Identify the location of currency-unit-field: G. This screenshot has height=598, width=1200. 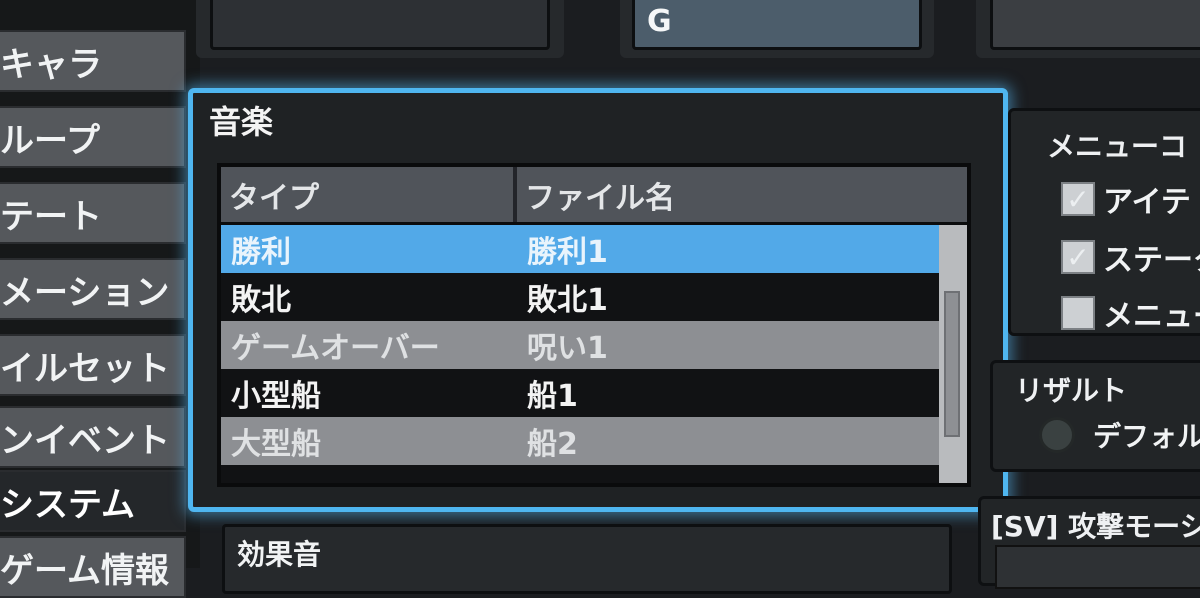
(777, 25).